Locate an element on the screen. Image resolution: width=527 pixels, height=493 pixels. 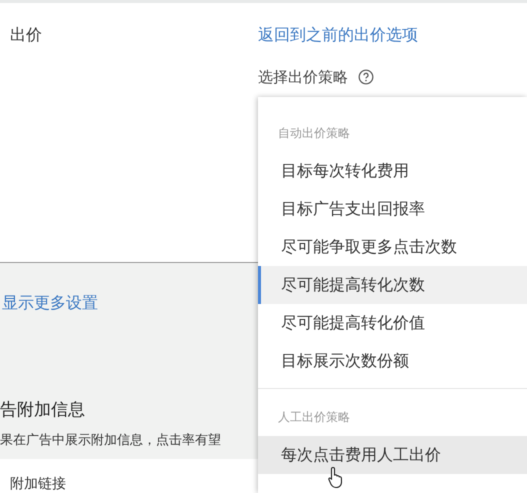
menu-item: 目标每次转化费用 is located at coordinates (392, 171).